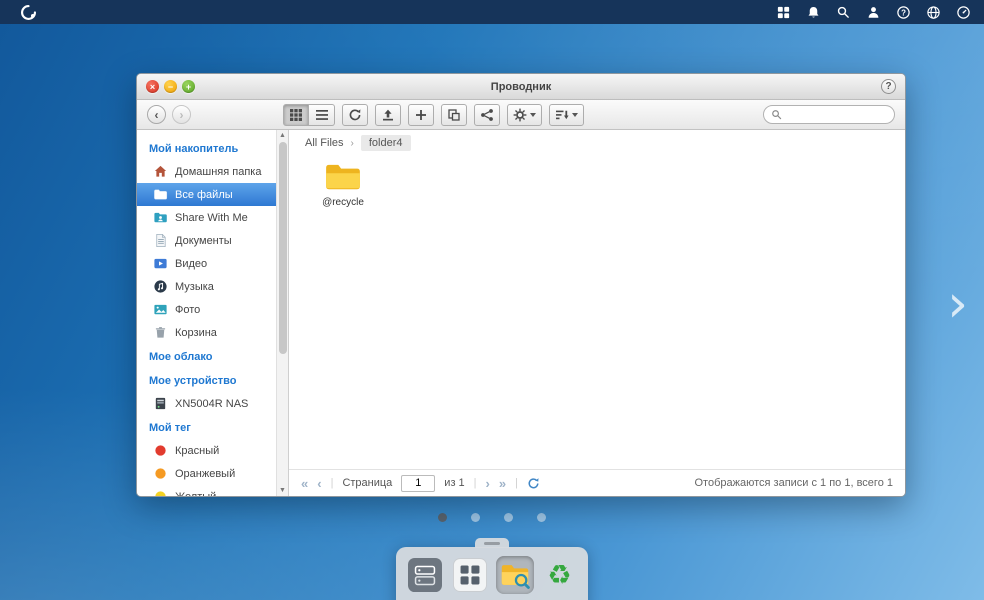  I want to click on file-name-label: @recycle, so click(343, 202).